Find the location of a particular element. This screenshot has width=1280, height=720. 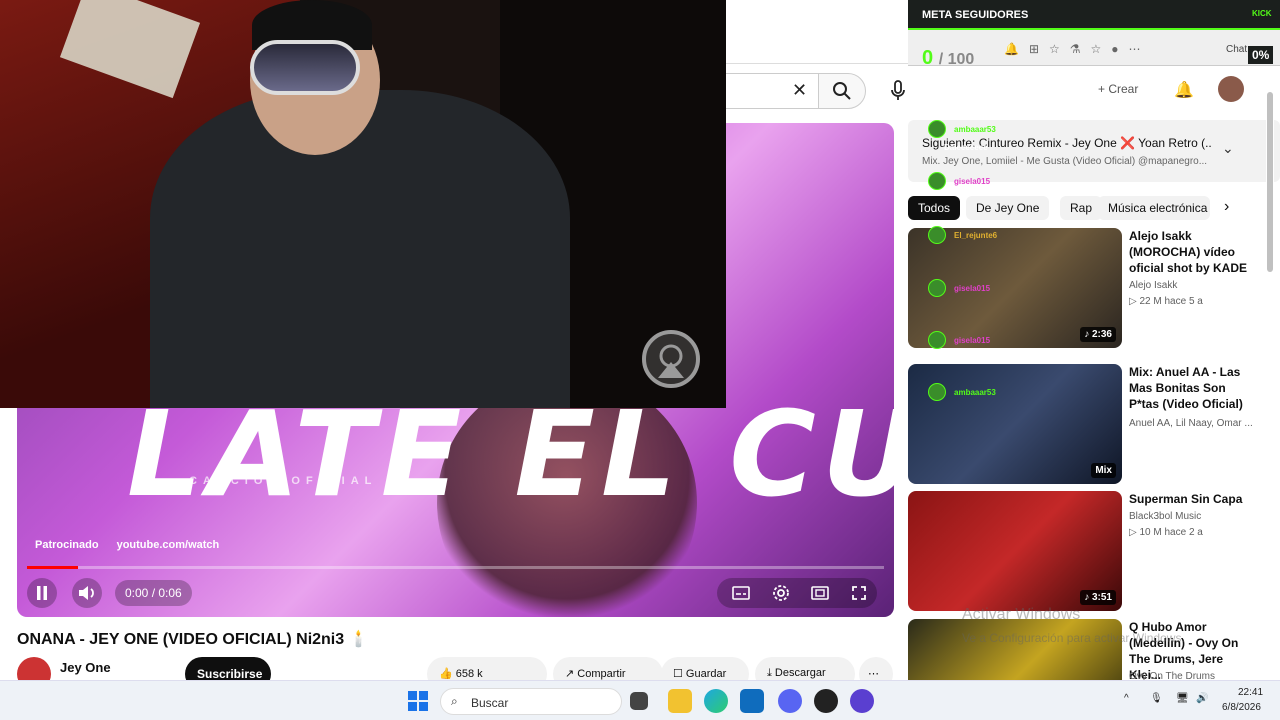

webcam-goggles is located at coordinates (305, 67).